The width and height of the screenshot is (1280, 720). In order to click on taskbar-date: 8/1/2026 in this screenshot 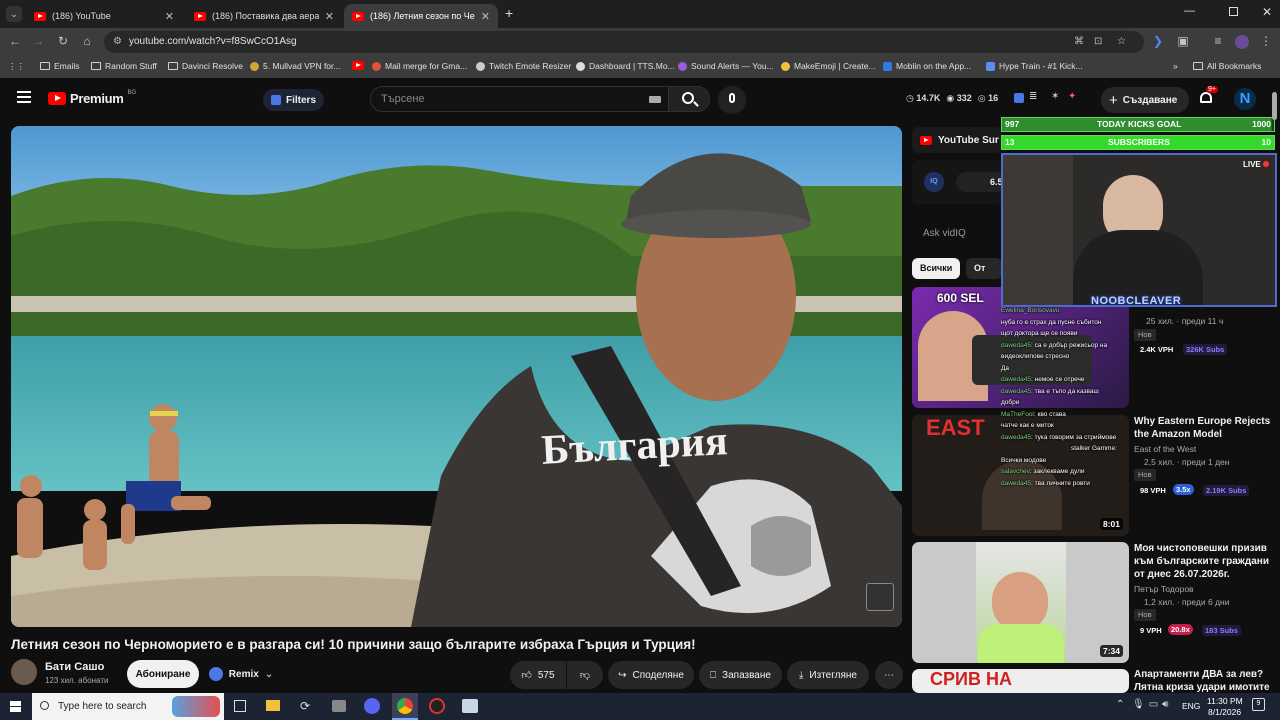, I will do `click(1224, 712)`.